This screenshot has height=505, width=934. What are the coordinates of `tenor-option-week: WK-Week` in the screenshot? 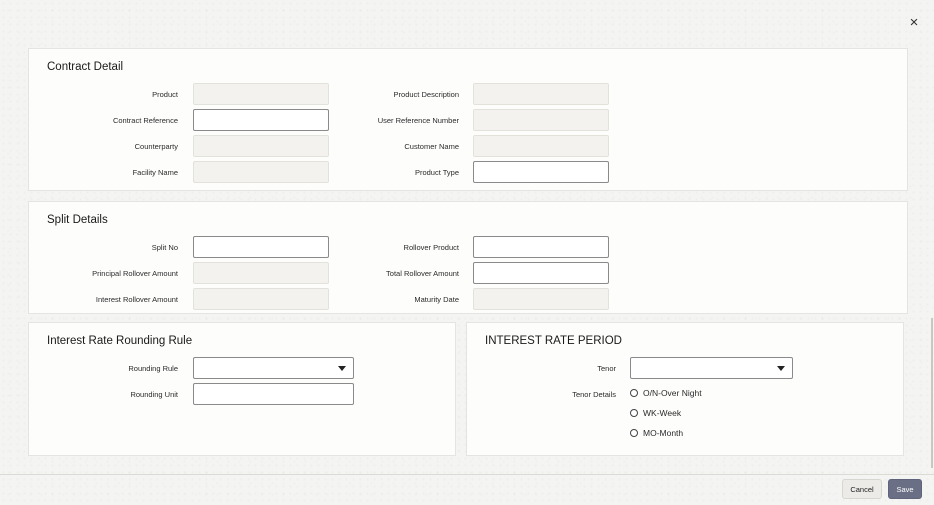 It's located at (655, 413).